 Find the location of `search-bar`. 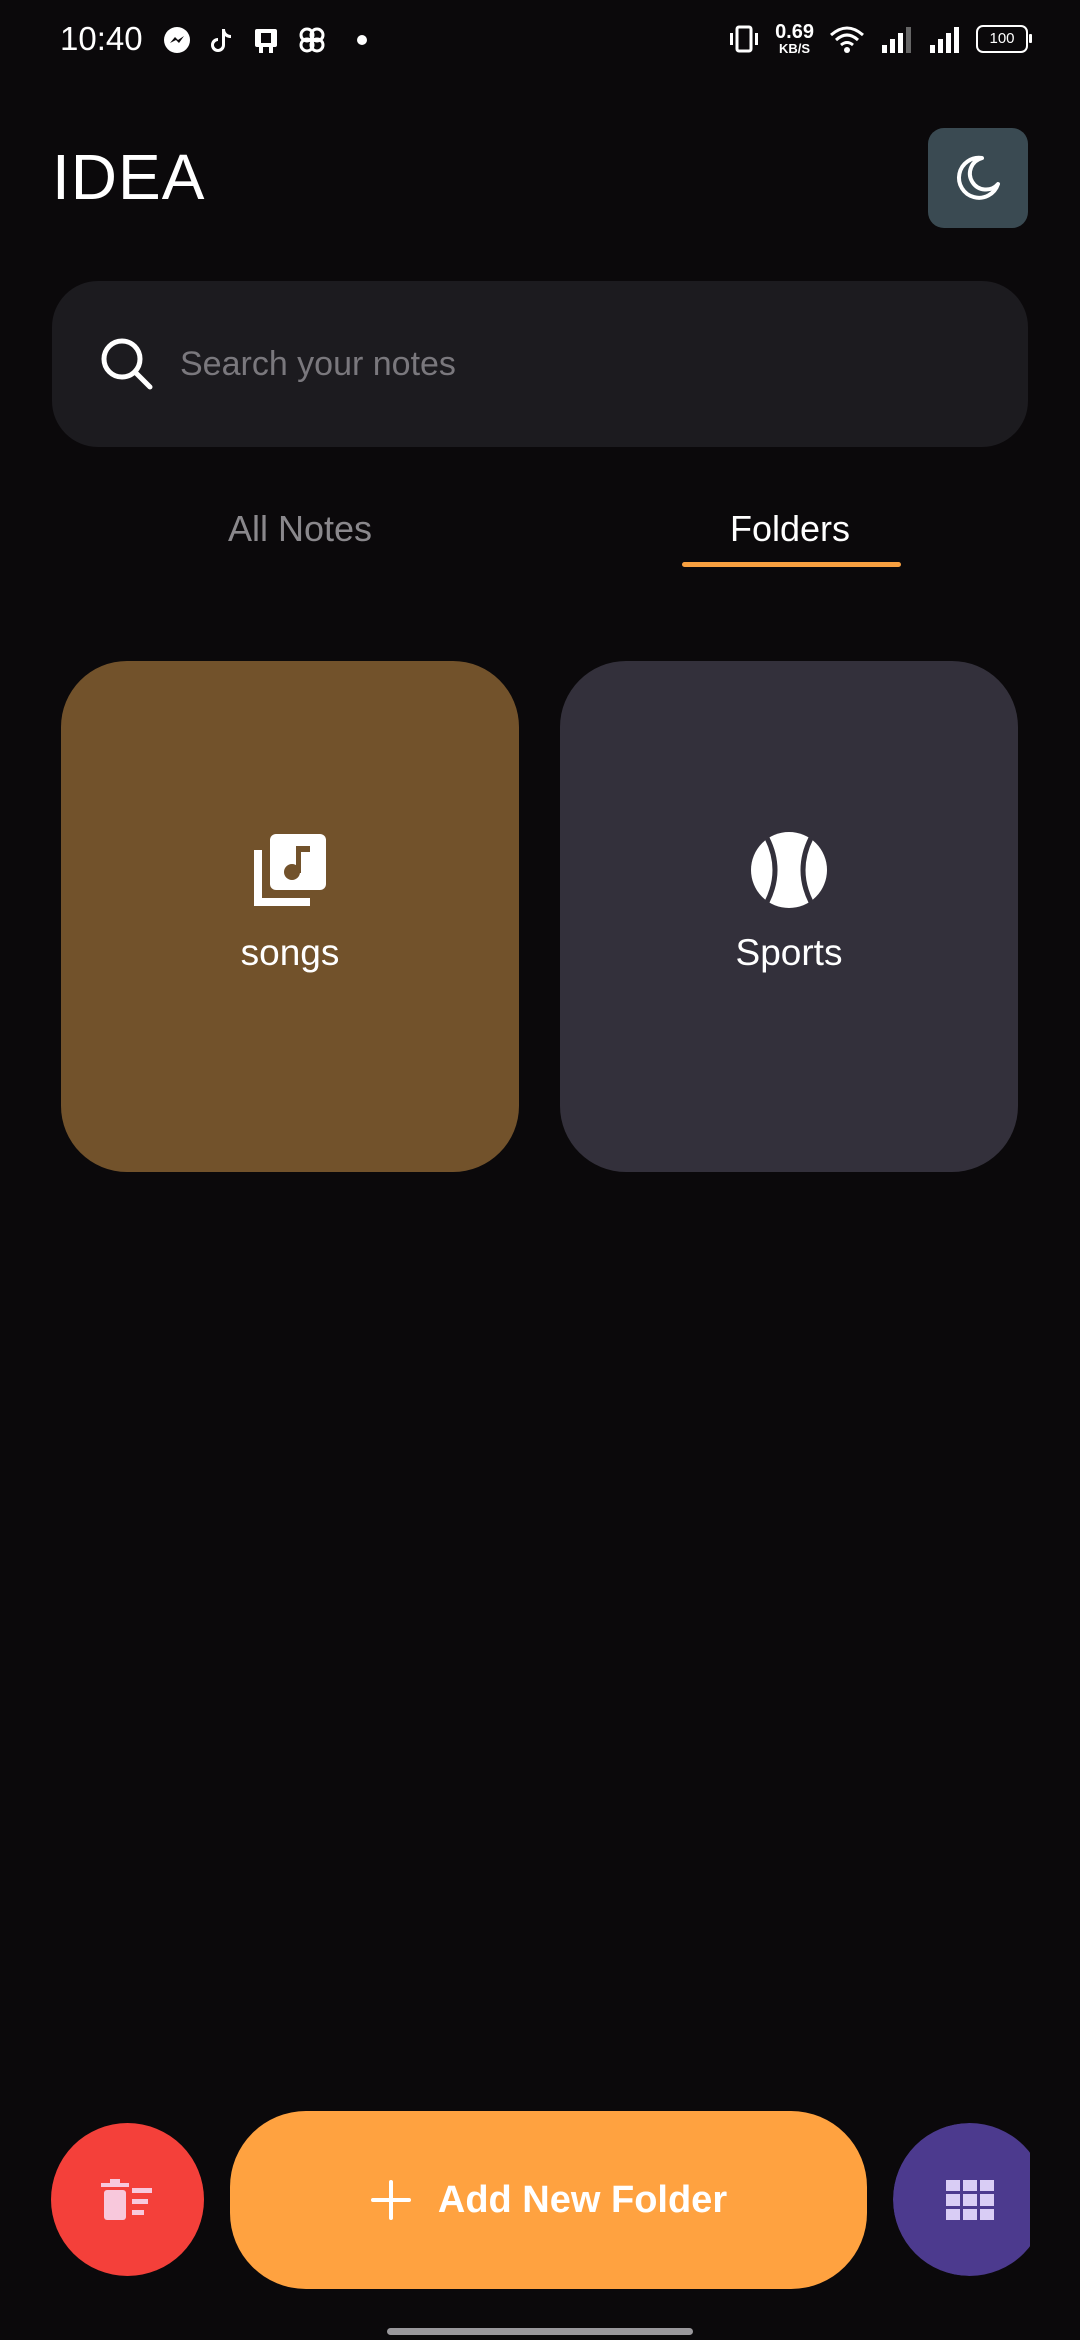

search-bar is located at coordinates (540, 364).